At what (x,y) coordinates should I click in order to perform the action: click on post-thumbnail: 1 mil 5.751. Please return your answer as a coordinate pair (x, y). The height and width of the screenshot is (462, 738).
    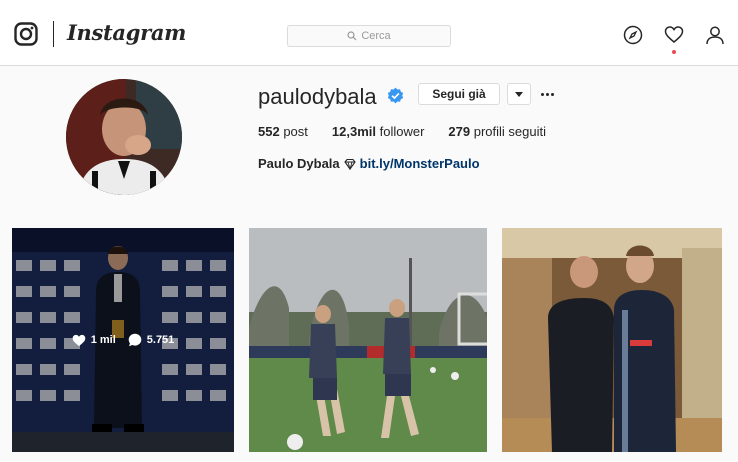
    Looking at the image, I should click on (123, 340).